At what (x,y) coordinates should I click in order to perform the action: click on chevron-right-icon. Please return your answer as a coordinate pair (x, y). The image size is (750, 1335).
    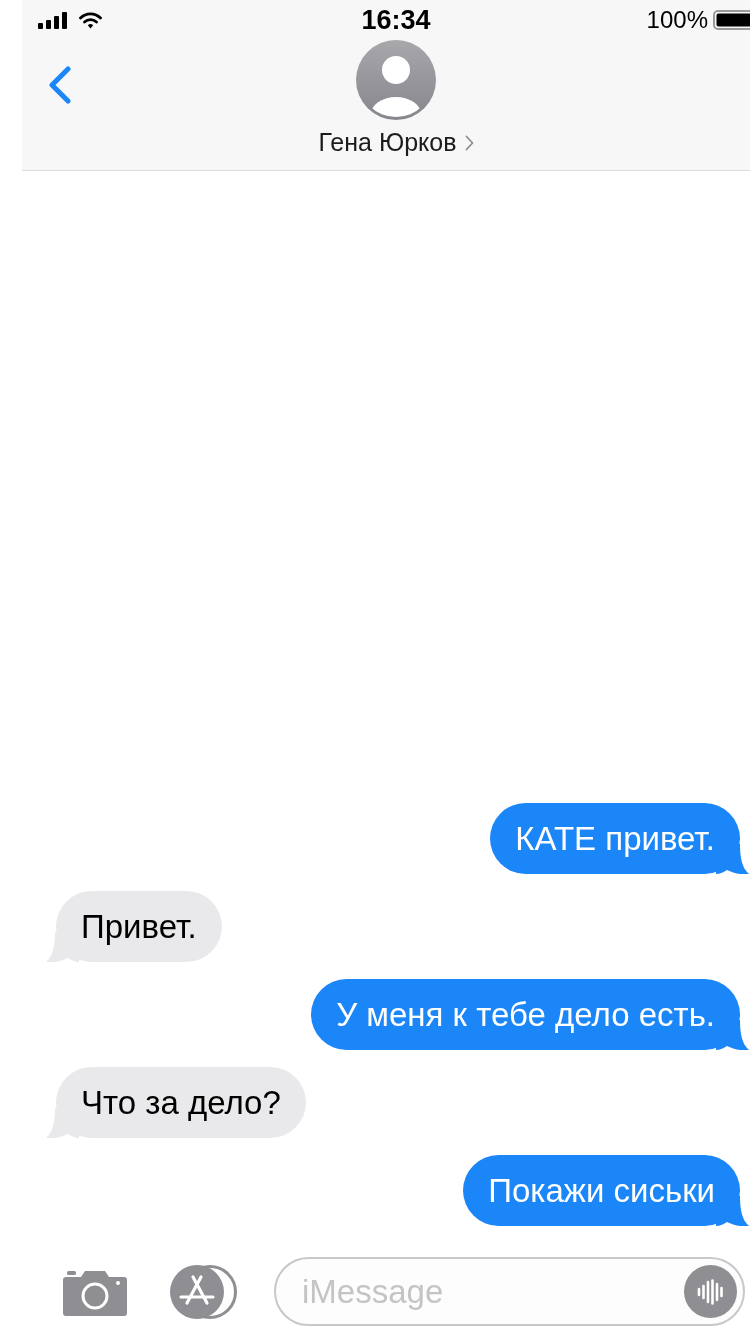
    Looking at the image, I should click on (469, 142).